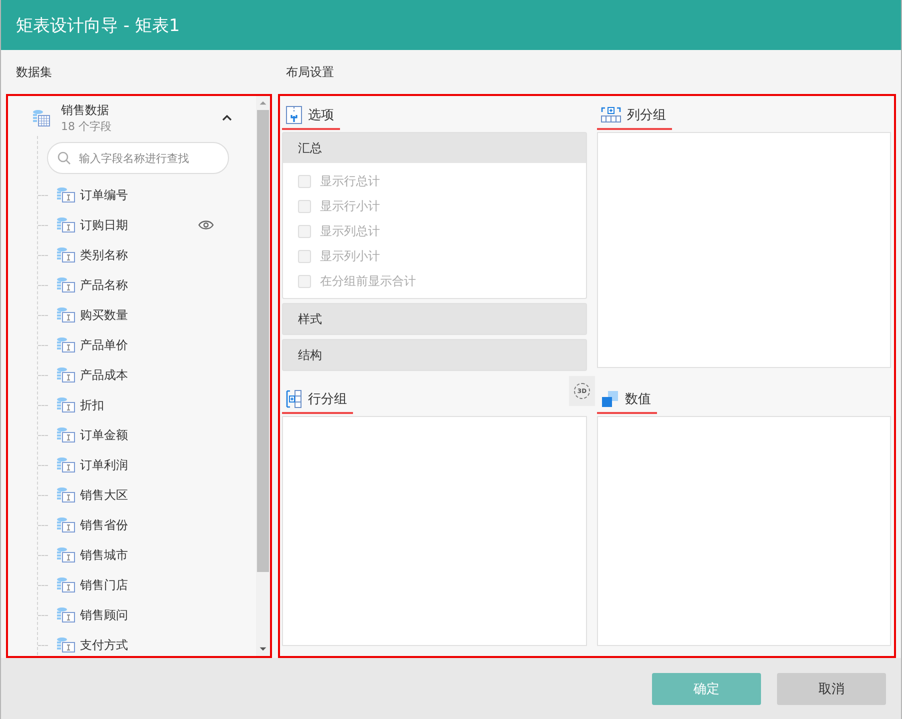  Describe the element at coordinates (227, 118) in the screenshot. I see `collapse-caret-icon` at that location.